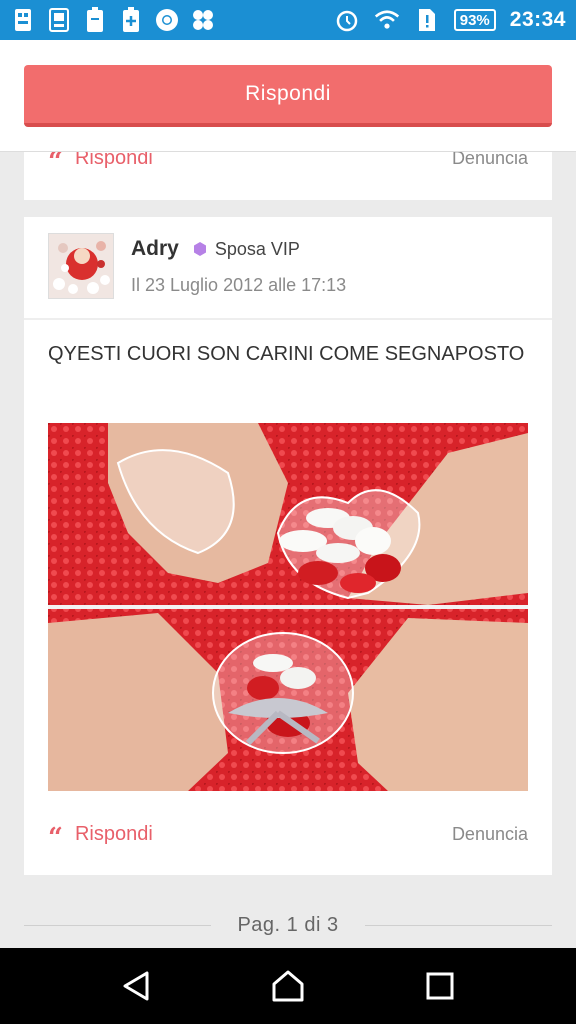 Image resolution: width=576 pixels, height=1024 pixels. What do you see at coordinates (288, 163) in the screenshot?
I see `previous-post-actions: “ Rispondi Denuncia` at bounding box center [288, 163].